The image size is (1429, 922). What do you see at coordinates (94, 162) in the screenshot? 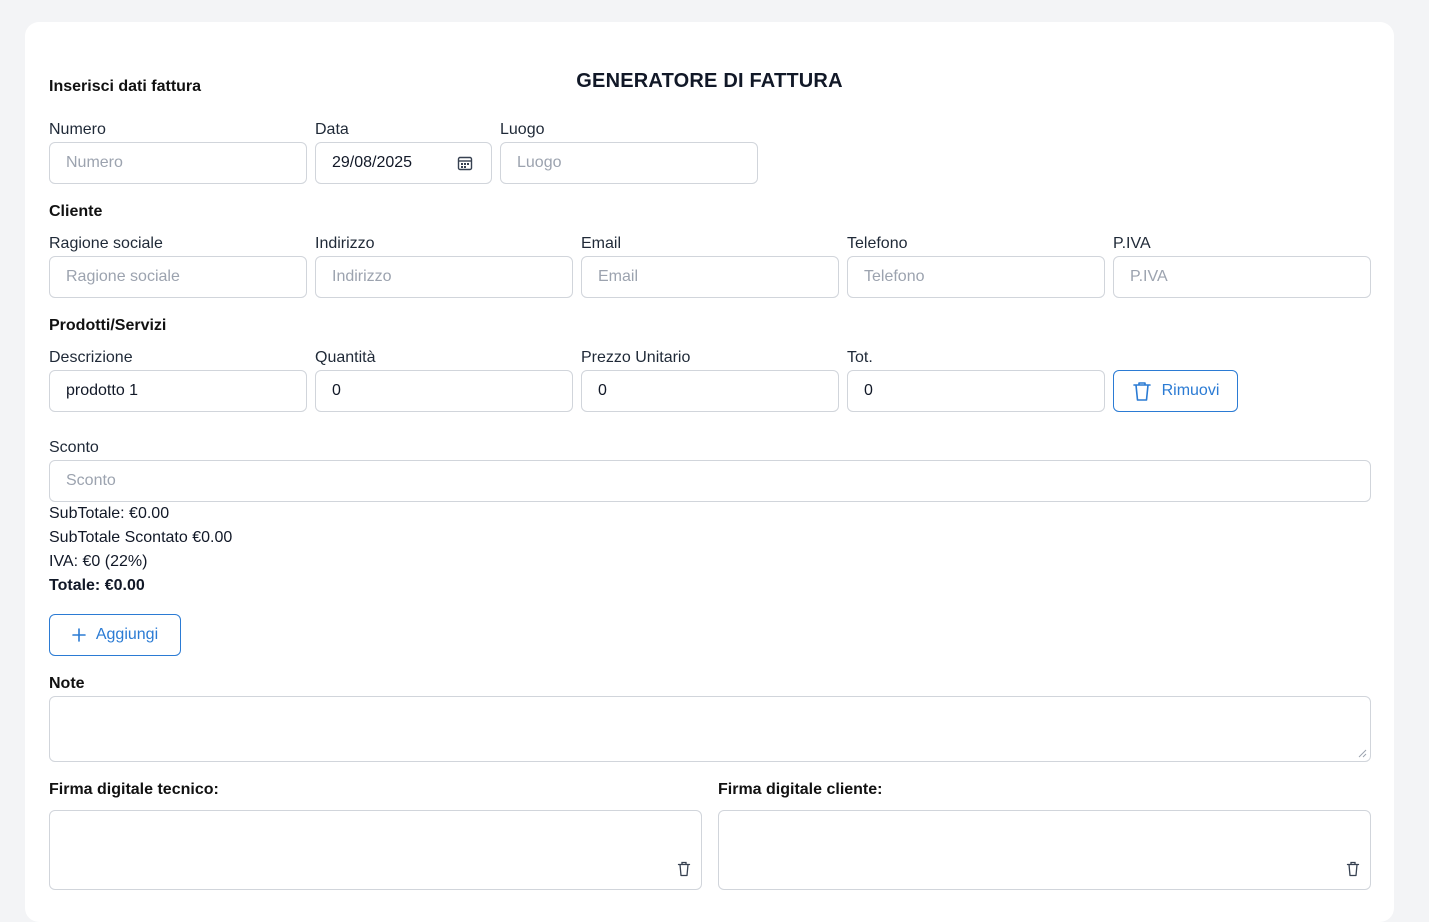
I see `numero-placeholder: Numero` at bounding box center [94, 162].